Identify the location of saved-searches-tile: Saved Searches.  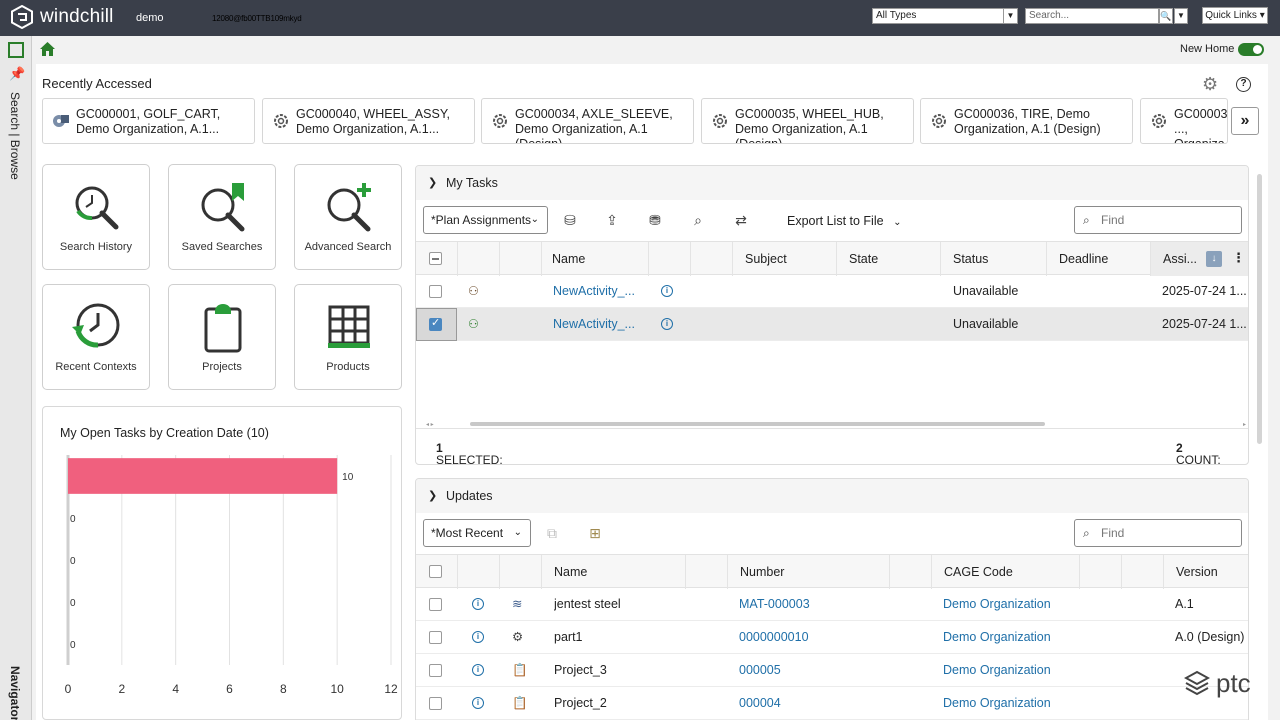
(222, 217).